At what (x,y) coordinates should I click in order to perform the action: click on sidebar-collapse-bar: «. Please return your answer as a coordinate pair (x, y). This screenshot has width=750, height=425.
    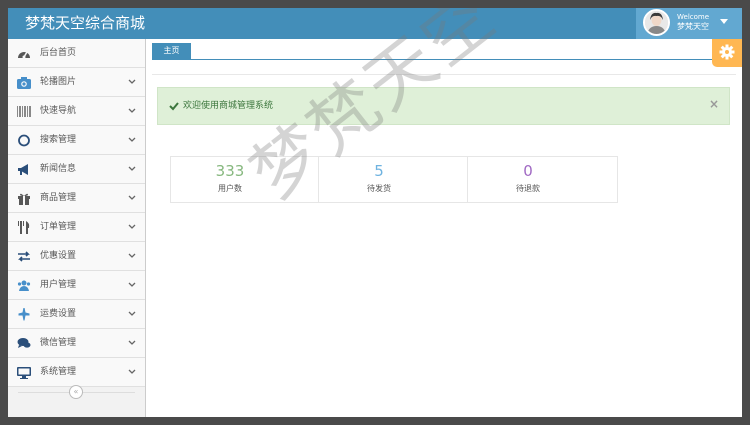
    Looking at the image, I should click on (76, 393).